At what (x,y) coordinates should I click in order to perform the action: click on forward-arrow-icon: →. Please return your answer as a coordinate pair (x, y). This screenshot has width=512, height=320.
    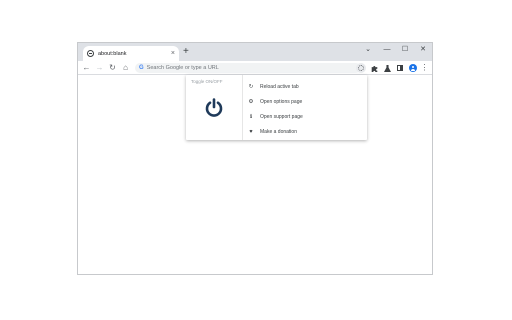
    Looking at the image, I should click on (99, 67).